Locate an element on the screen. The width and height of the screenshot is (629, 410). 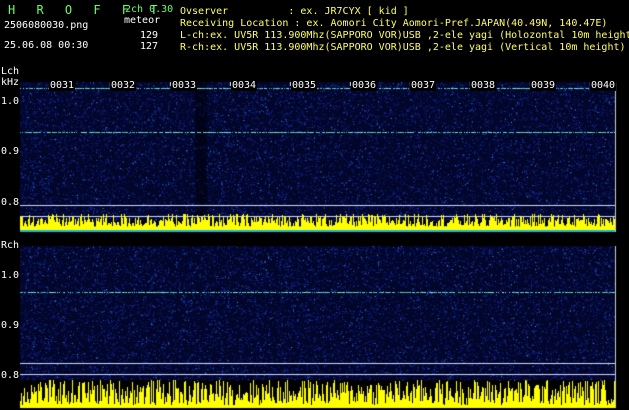
time-tick: 0034 is located at coordinates (244, 85).